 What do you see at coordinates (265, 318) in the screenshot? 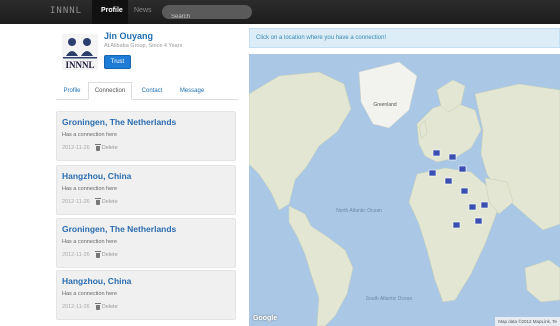
I see `map-logo: Google` at bounding box center [265, 318].